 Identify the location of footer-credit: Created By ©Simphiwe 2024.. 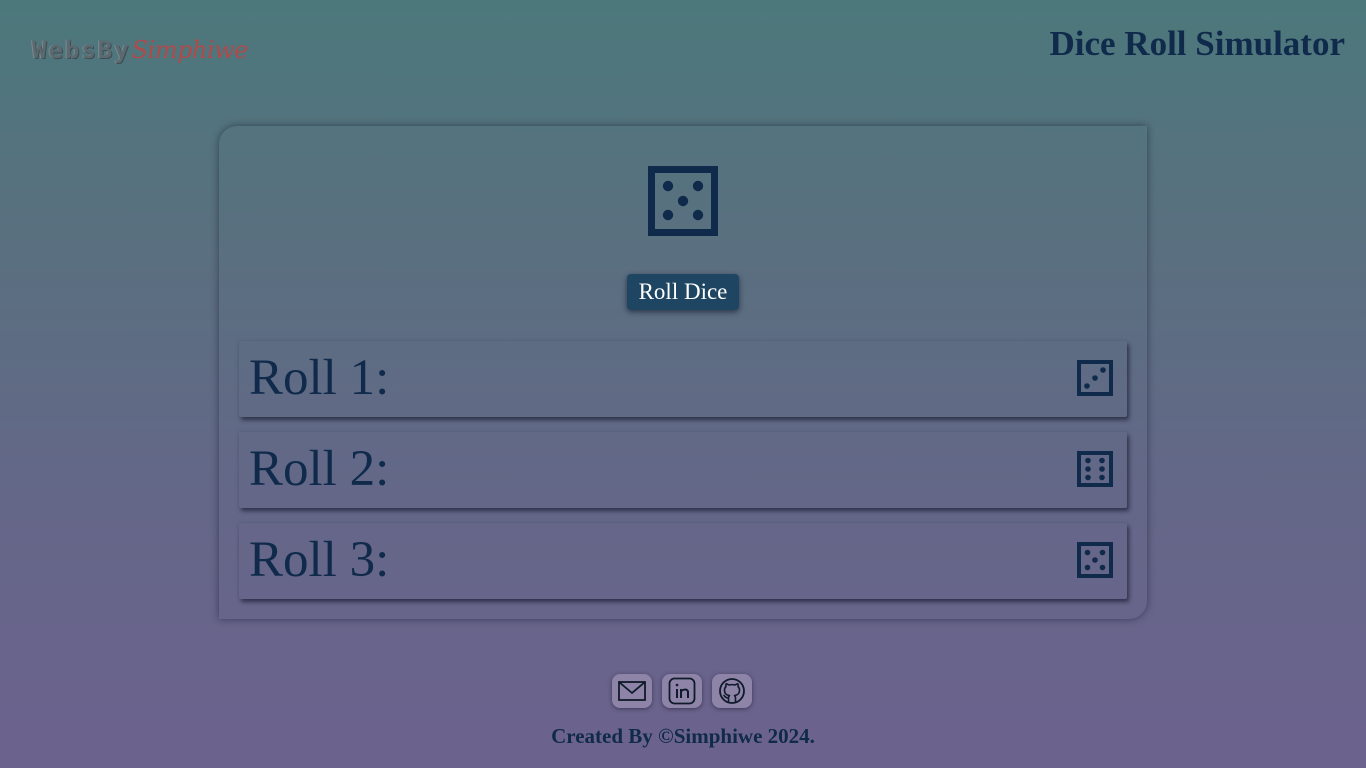
(683, 736).